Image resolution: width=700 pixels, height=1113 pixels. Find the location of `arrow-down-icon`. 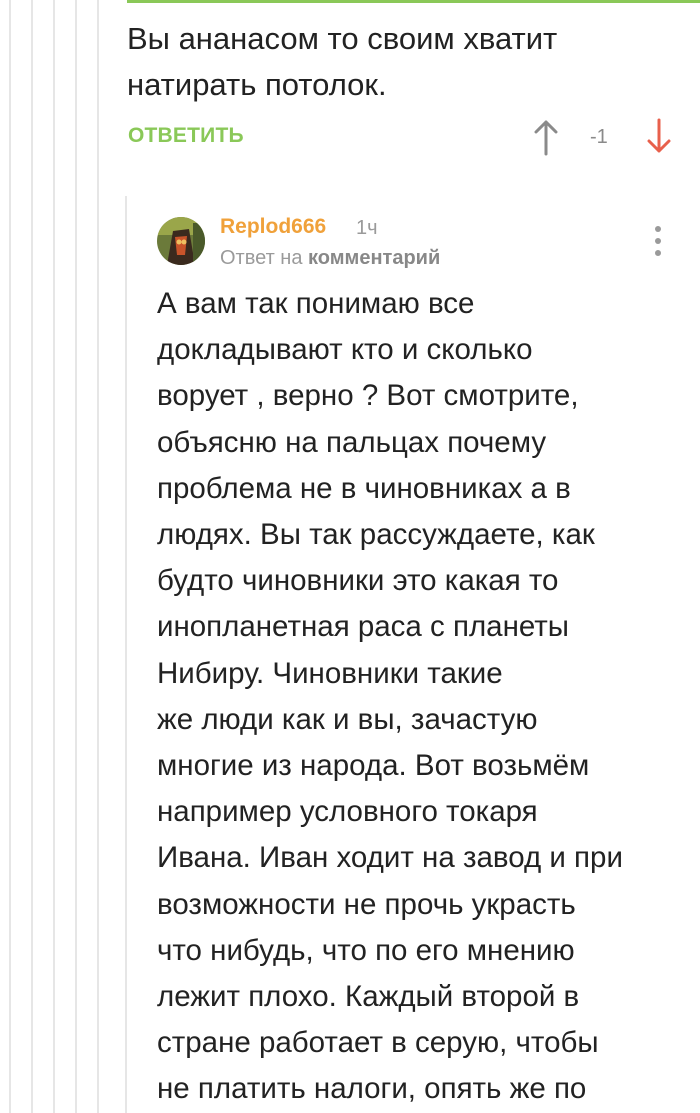

arrow-down-icon is located at coordinates (659, 137).